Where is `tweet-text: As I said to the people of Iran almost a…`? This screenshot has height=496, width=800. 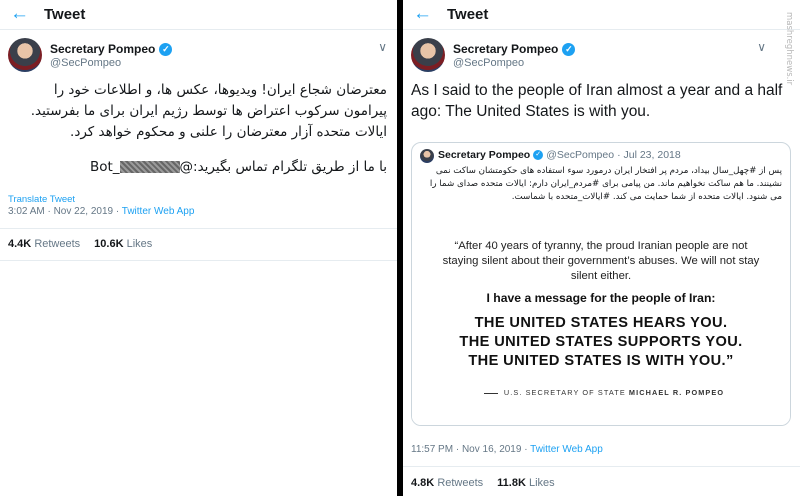
tweet-text: As I said to the people of Iran almost a… is located at coordinates (597, 101).